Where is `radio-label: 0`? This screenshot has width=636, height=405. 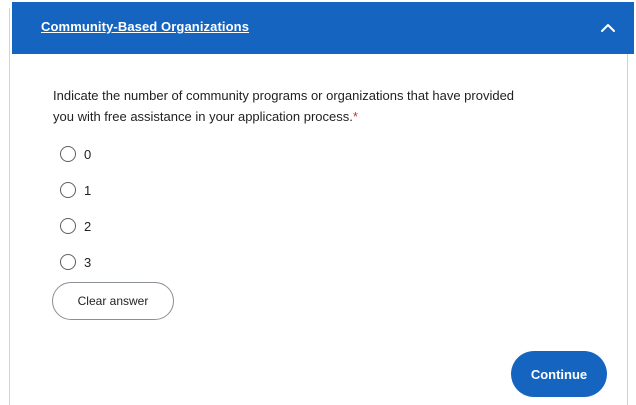
radio-label: 0 is located at coordinates (88, 154).